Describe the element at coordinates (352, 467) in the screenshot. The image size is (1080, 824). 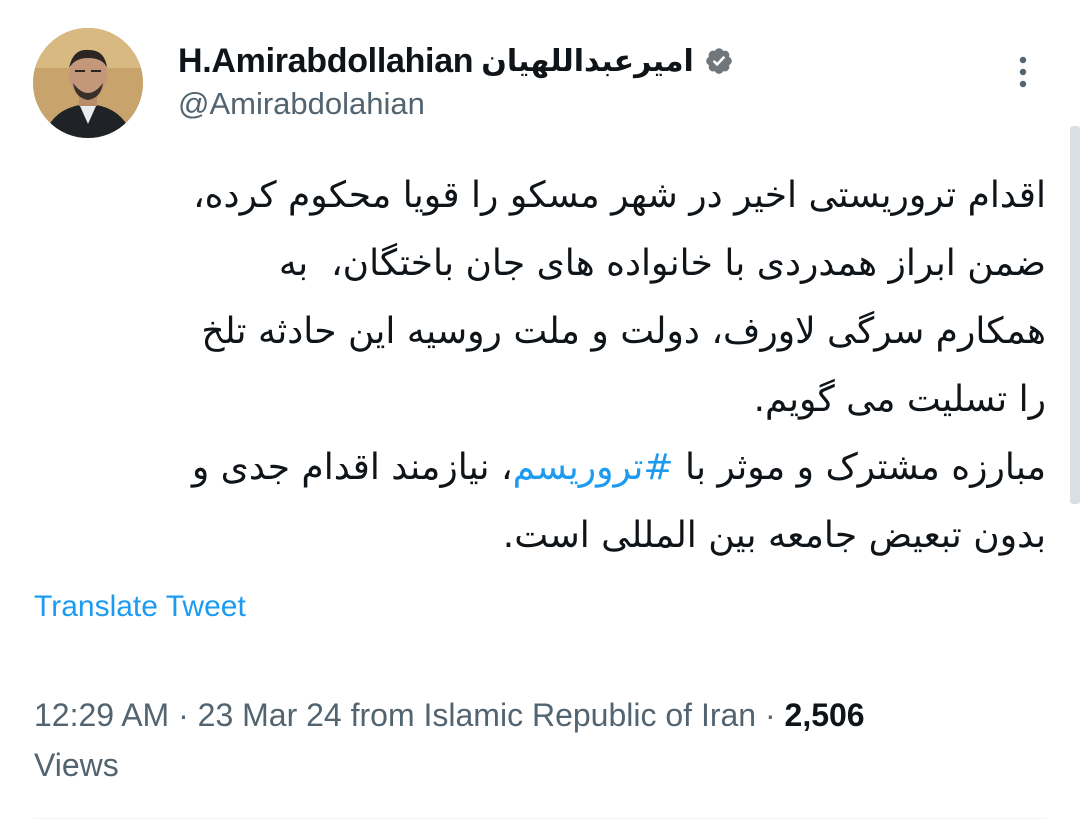
I see `tweet-line: ، نیازمند اقدام جدی و` at that location.